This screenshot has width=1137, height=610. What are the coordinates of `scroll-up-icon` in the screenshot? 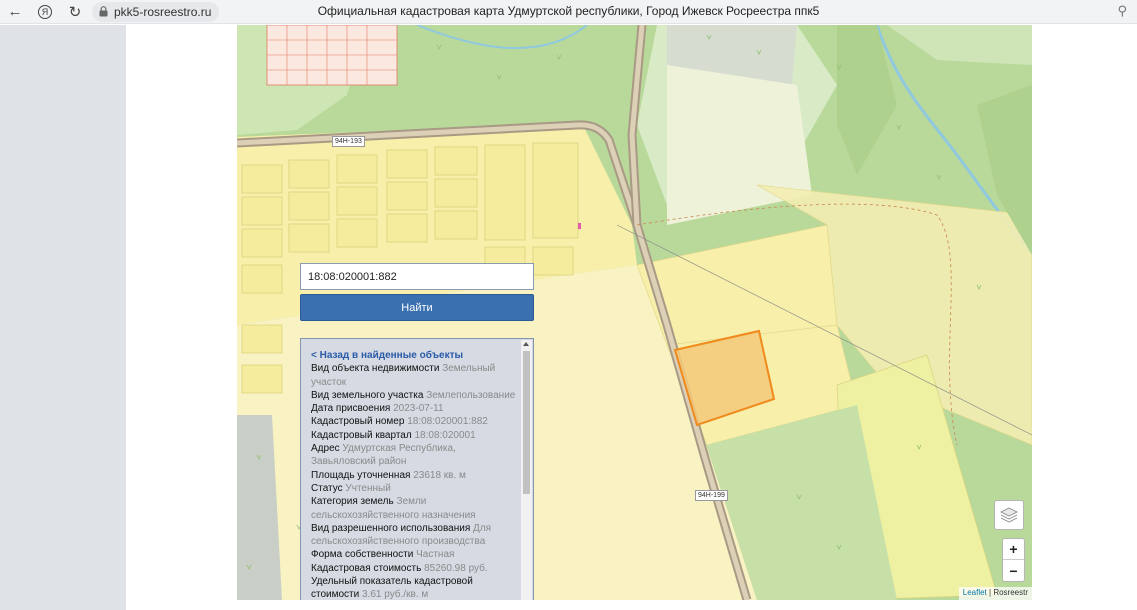 It's located at (526, 344).